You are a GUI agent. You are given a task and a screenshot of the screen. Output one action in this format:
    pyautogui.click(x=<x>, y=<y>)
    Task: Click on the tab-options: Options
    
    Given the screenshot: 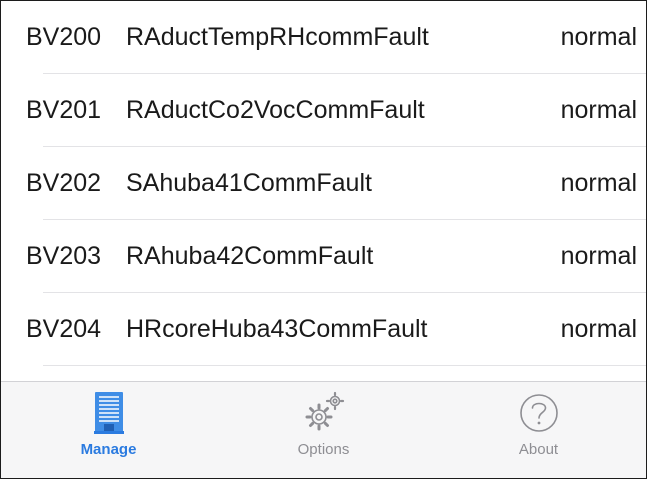 What is the action you would take?
    pyautogui.click(x=323, y=430)
    